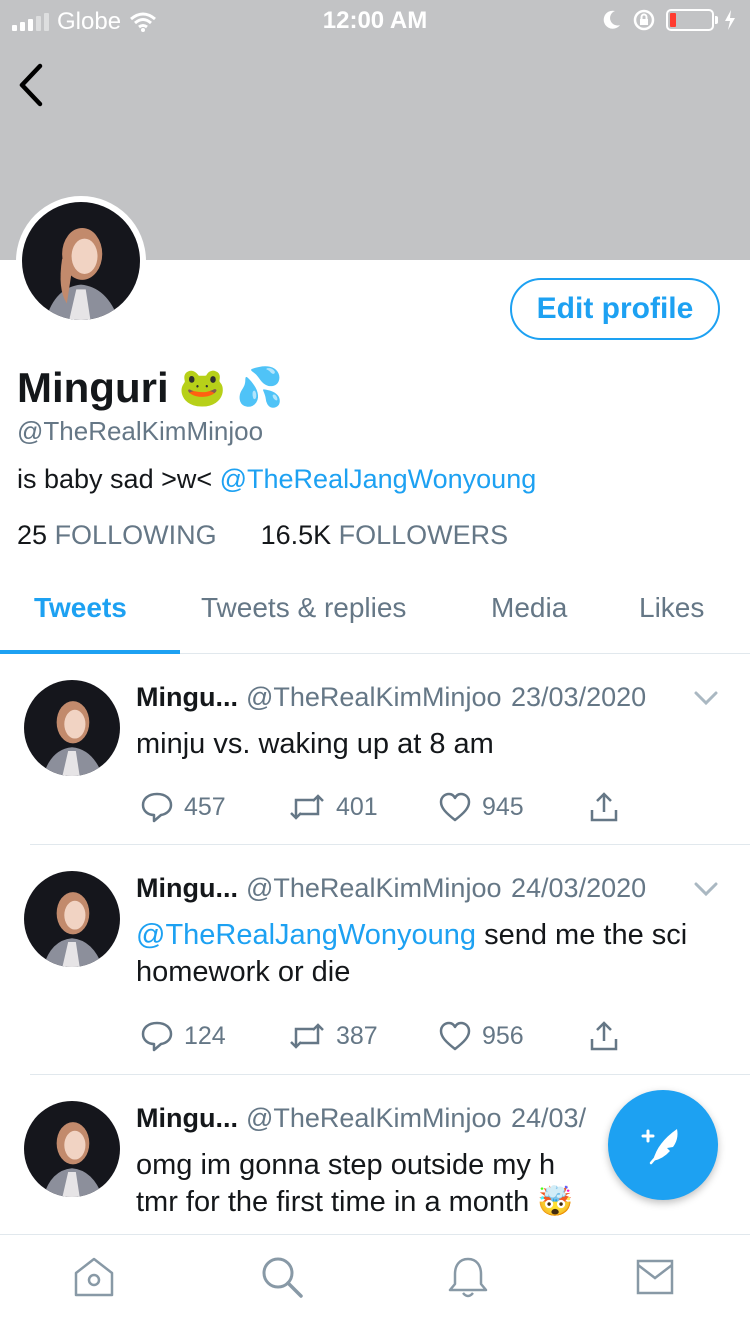 Image resolution: width=750 pixels, height=1334 pixels. Describe the element at coordinates (357, 806) in the screenshot. I see `retweet-count: 401` at that location.